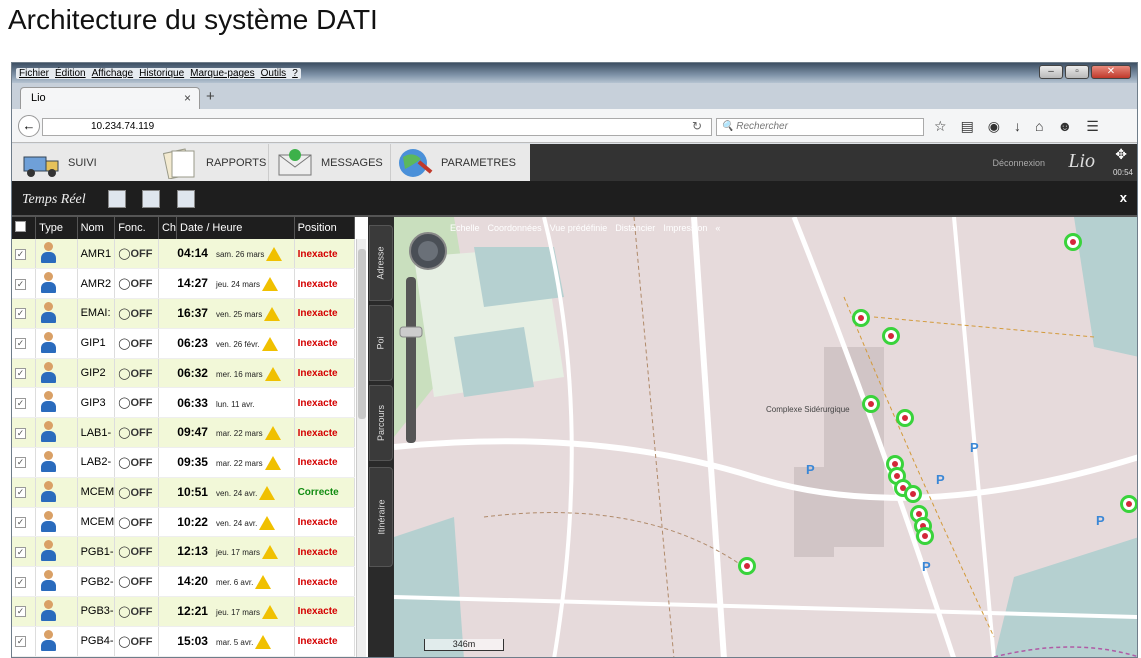  Describe the element at coordinates (1017, 126) in the screenshot. I see `download-icon: ↓` at that location.